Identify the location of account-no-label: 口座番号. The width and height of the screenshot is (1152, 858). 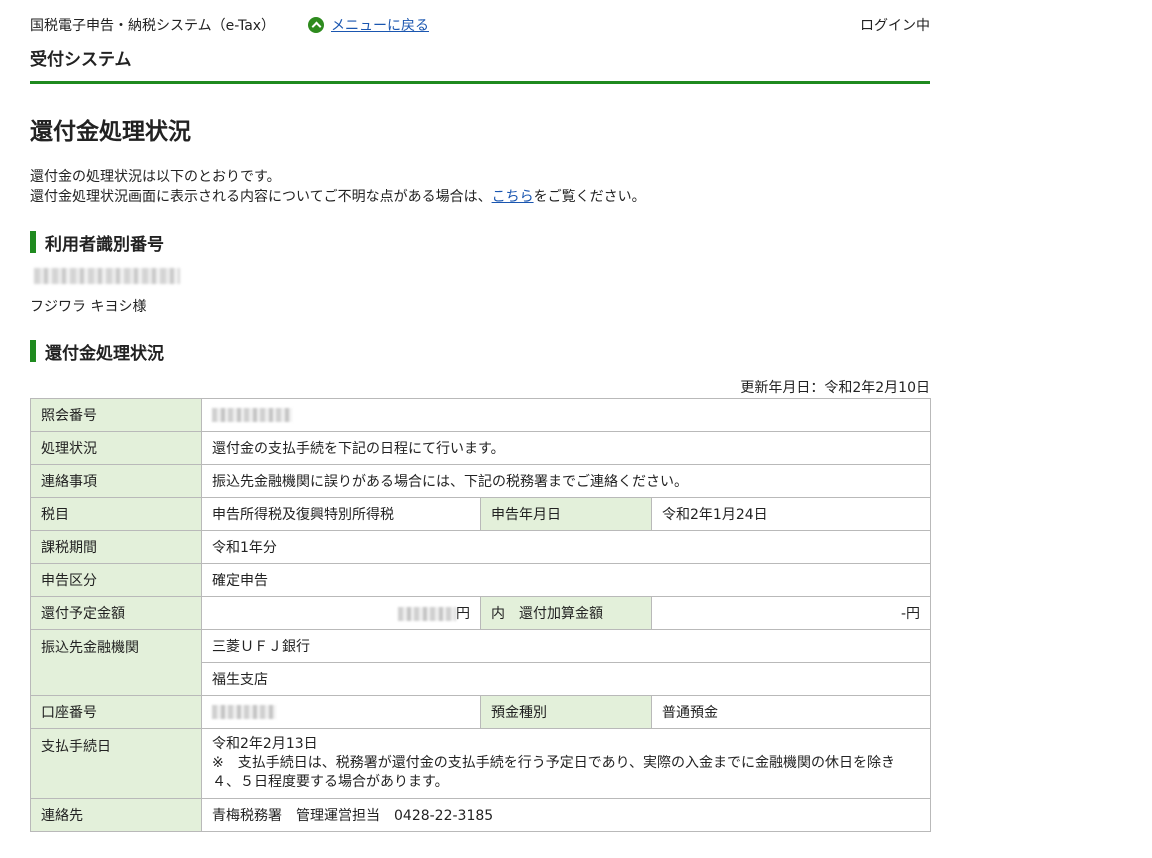
(116, 712).